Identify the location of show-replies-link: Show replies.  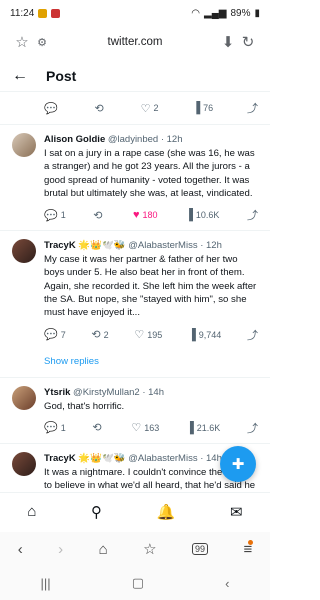
(135, 364).